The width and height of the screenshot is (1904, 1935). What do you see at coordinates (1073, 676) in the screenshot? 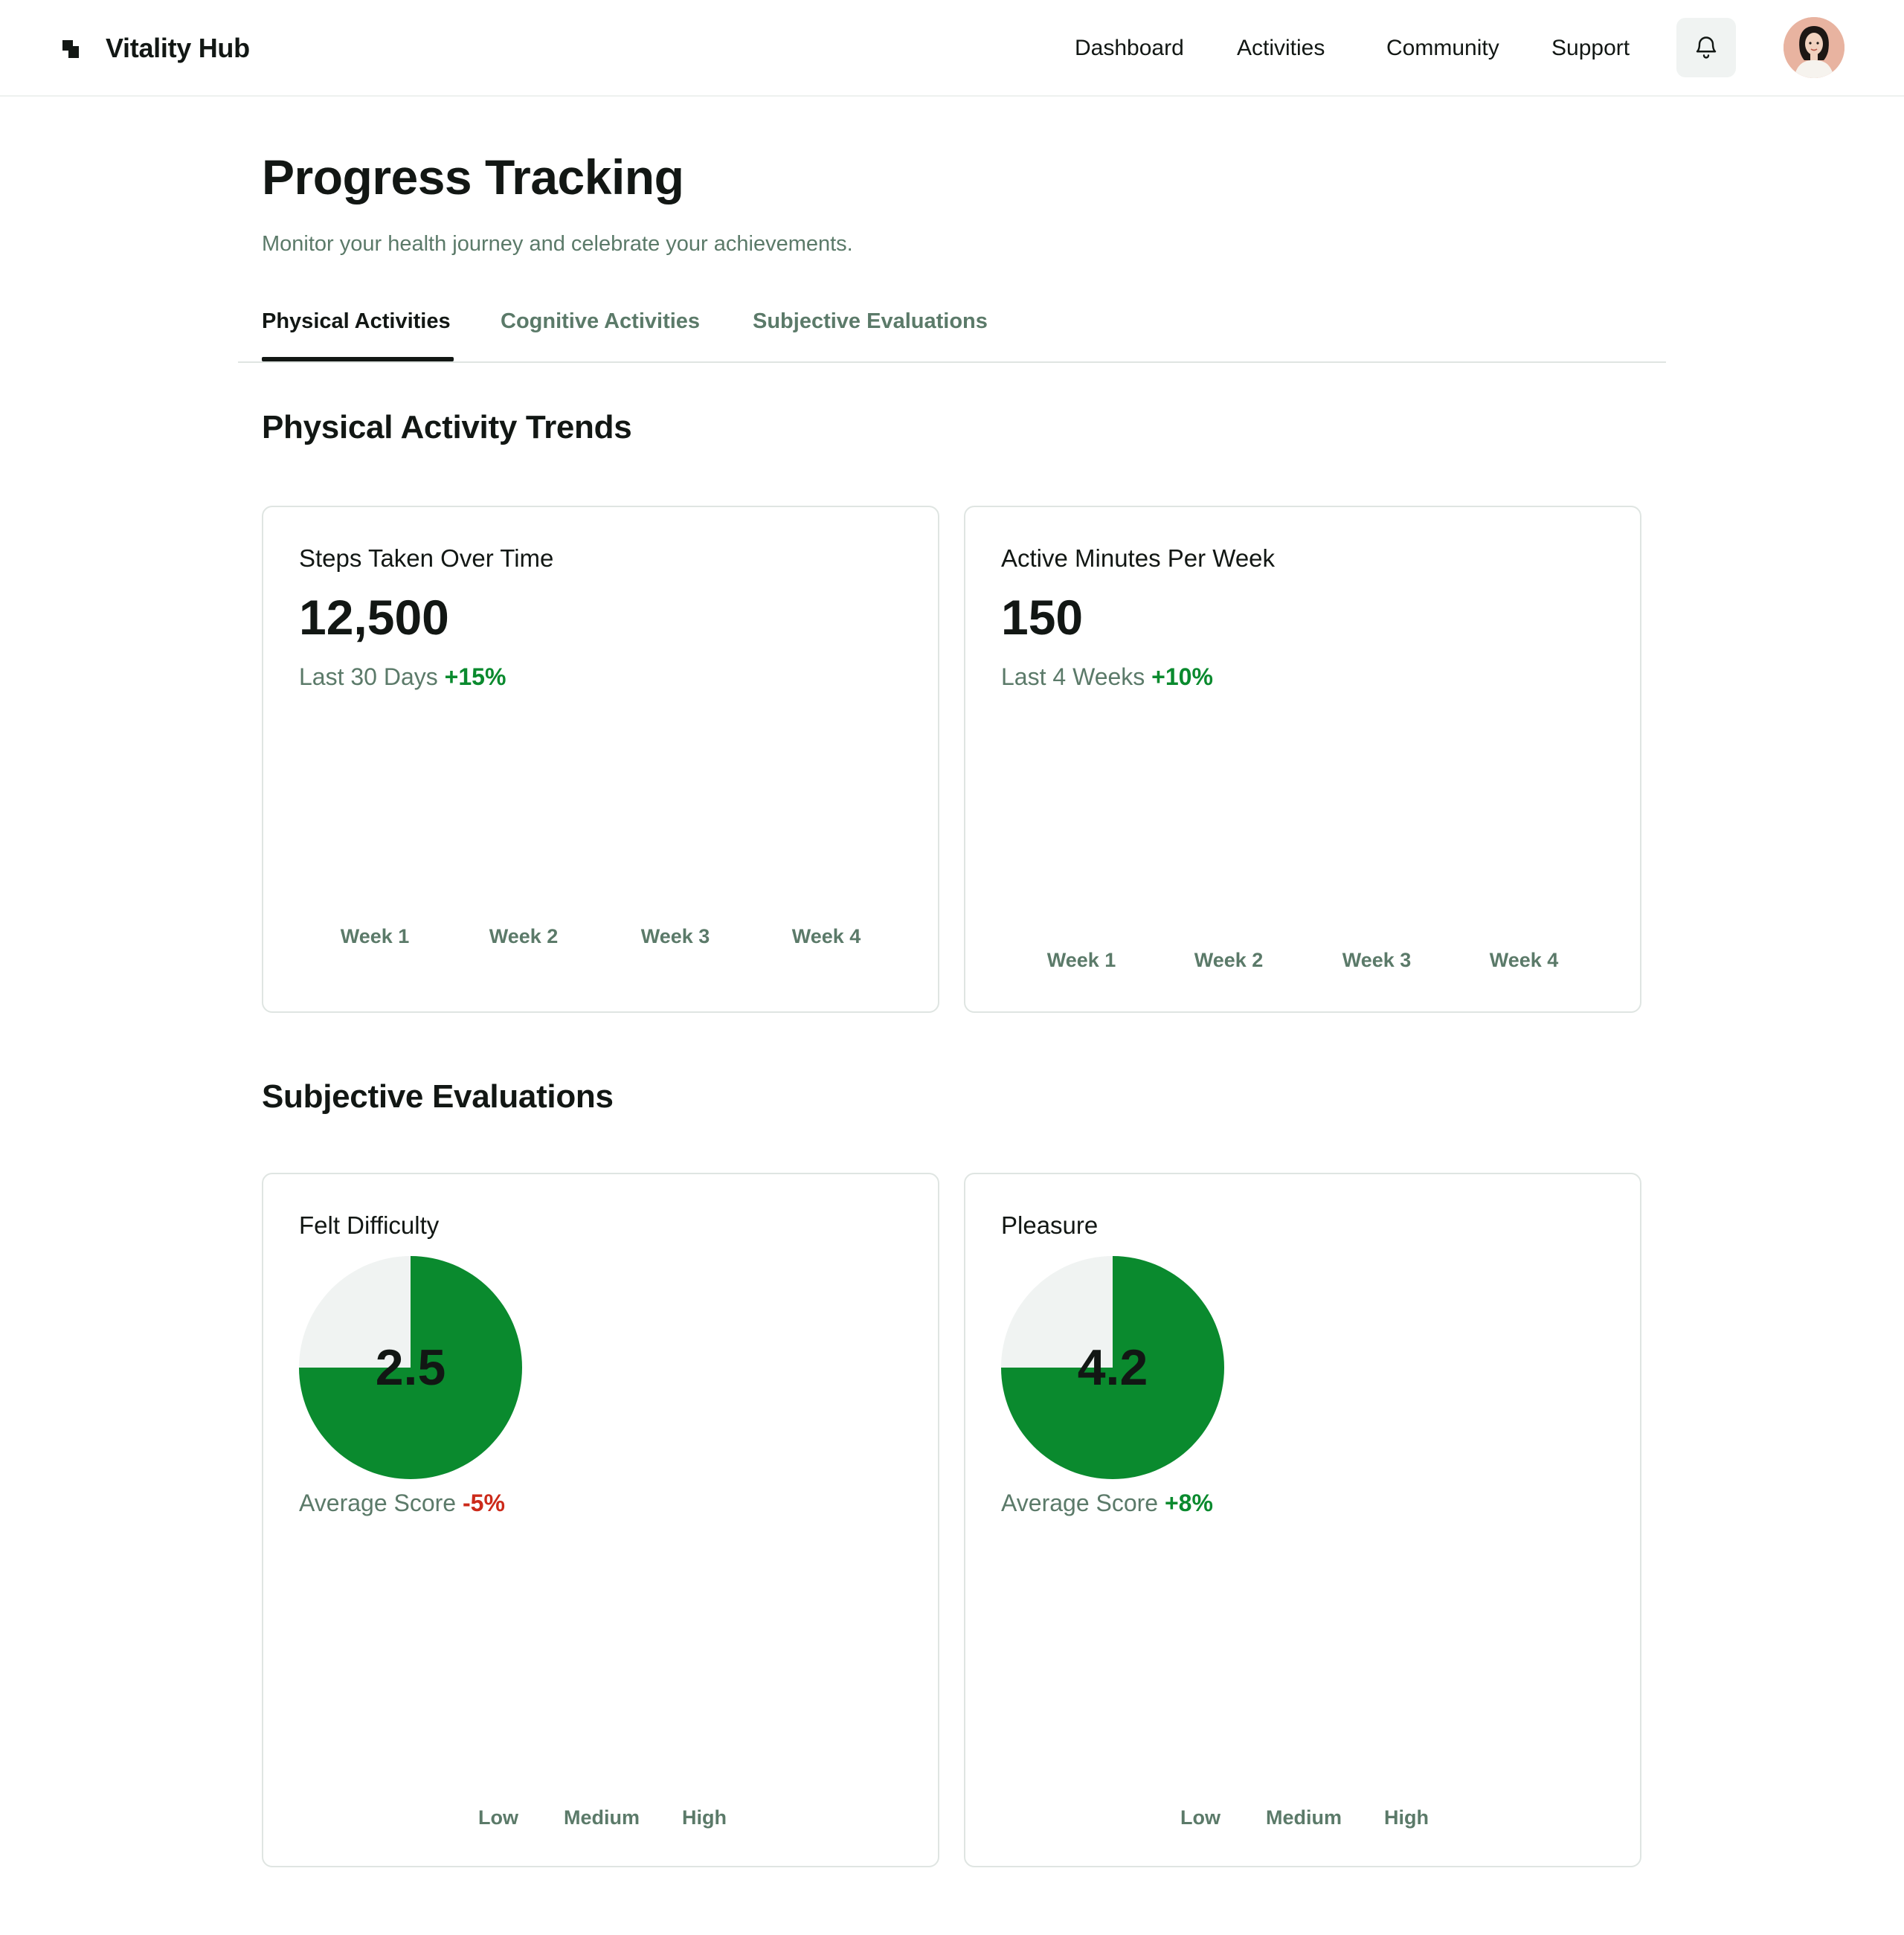
I see `period-label: Last 4 Weeks` at bounding box center [1073, 676].